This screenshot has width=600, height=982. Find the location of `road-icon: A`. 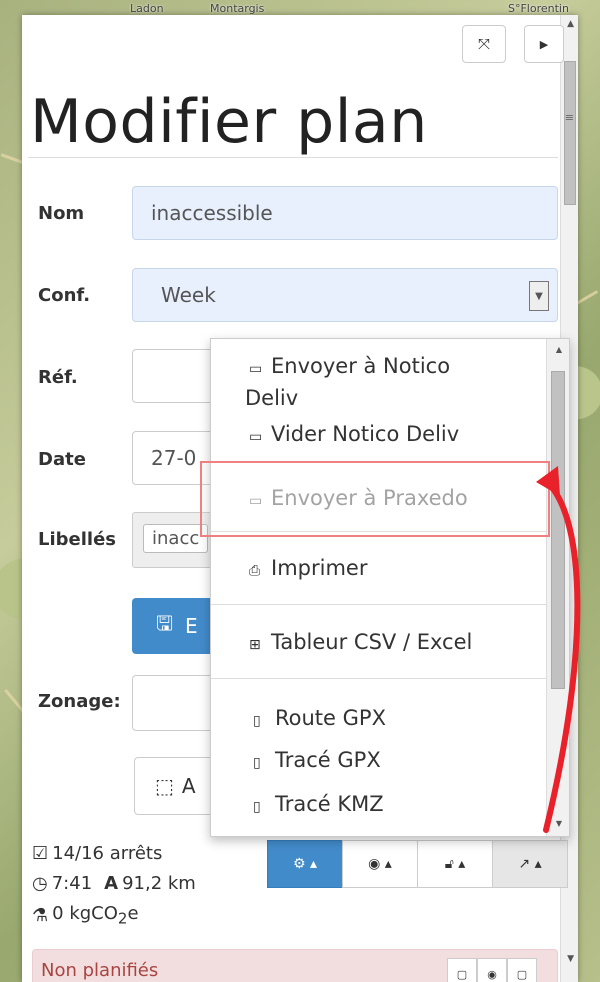

road-icon: A is located at coordinates (111, 883).